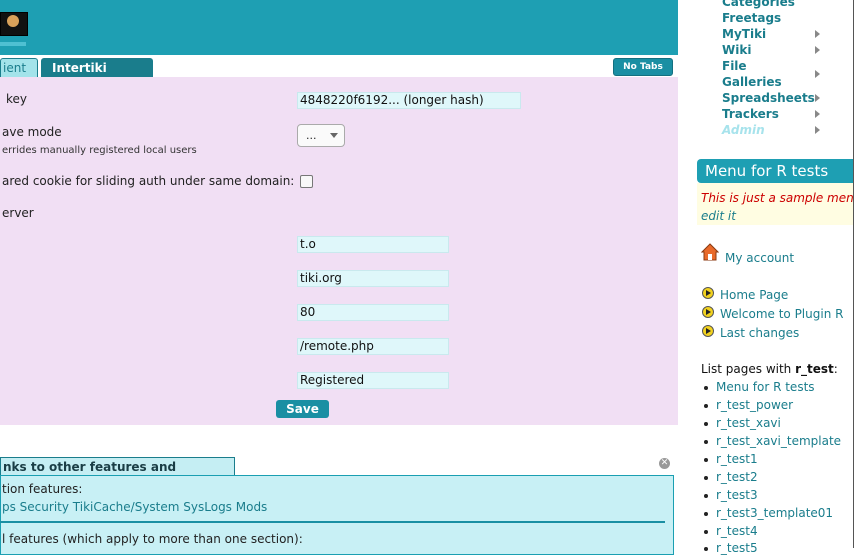 Image resolution: width=854 pixels, height=555 pixels. Describe the element at coordinates (748, 423) in the screenshot. I see `page-link: r_test_xavi` at that location.